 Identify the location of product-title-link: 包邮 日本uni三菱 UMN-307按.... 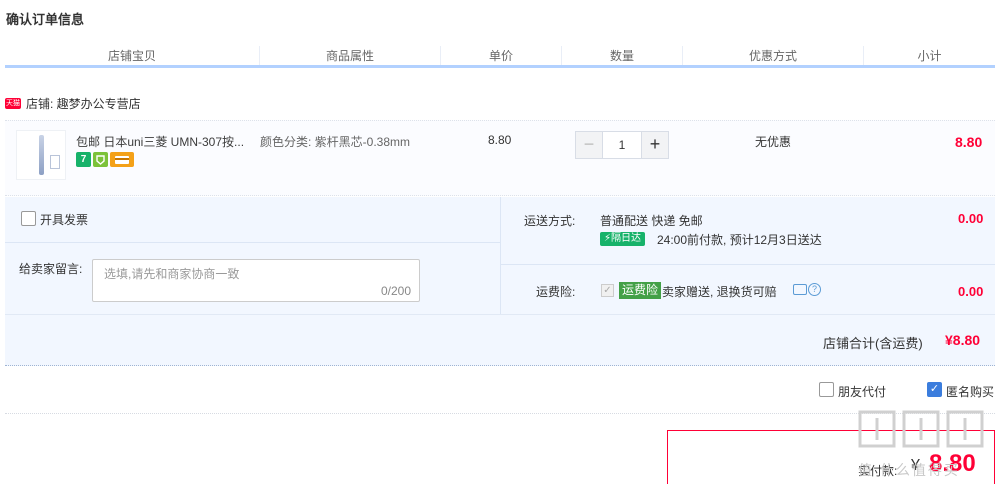
(160, 141).